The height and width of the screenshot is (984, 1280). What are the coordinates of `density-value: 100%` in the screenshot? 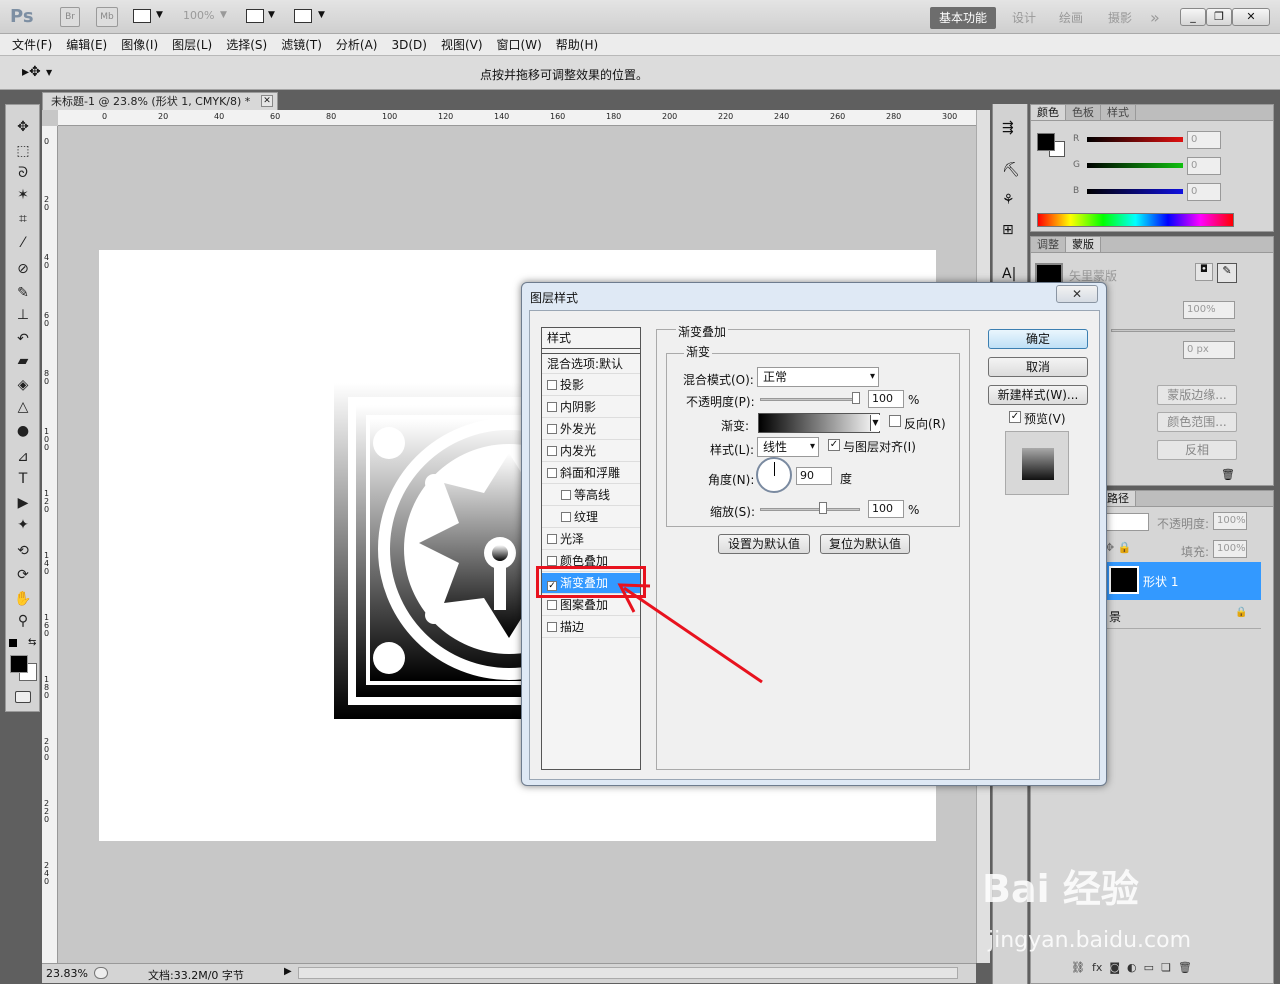 It's located at (1209, 310).